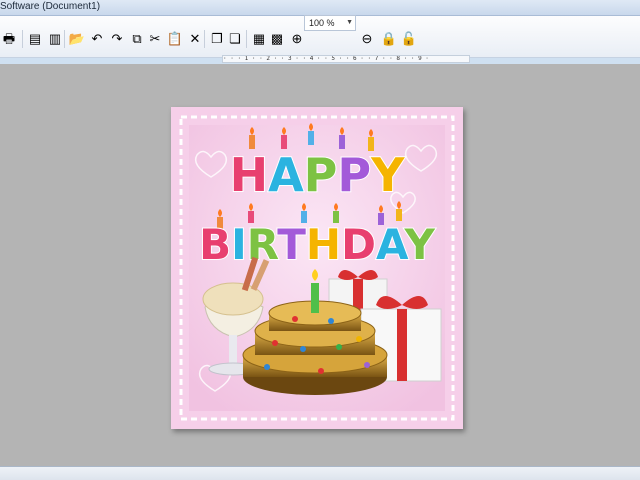 This screenshot has height=480, width=640. What do you see at coordinates (137, 39) in the screenshot?
I see `copy-icon: ⧉` at bounding box center [137, 39].